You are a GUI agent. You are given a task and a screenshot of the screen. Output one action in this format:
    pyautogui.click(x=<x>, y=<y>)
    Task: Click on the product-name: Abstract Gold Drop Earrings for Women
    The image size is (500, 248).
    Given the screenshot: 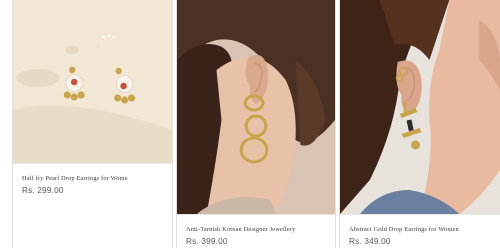 What is the action you would take?
    pyautogui.click(x=422, y=229)
    